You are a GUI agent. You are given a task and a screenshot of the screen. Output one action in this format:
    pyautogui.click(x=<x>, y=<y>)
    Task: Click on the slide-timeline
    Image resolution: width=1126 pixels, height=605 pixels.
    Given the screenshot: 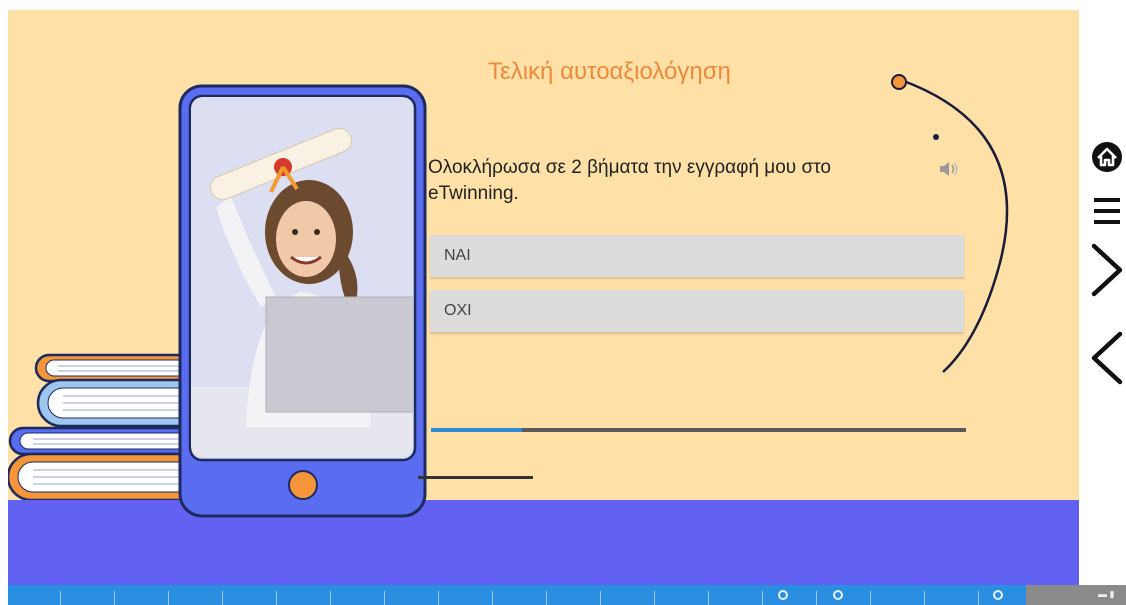 What is the action you would take?
    pyautogui.click(x=517, y=595)
    